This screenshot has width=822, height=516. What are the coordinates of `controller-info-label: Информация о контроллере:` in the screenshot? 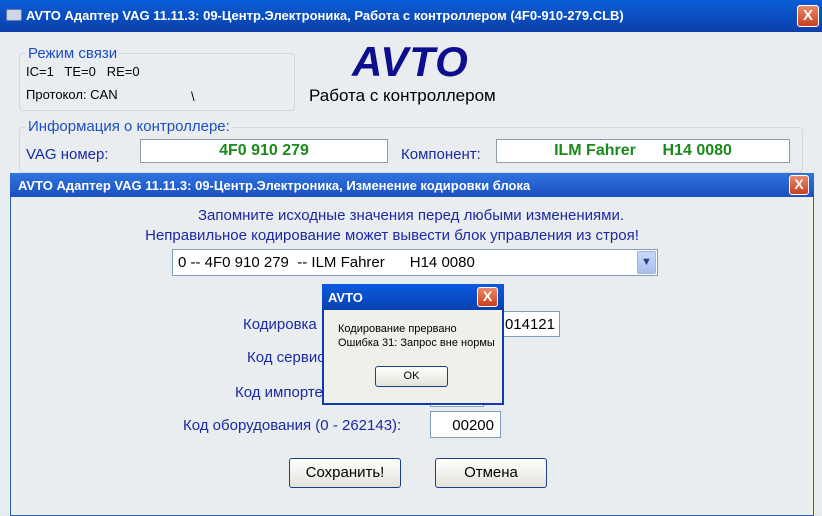 It's located at (129, 126).